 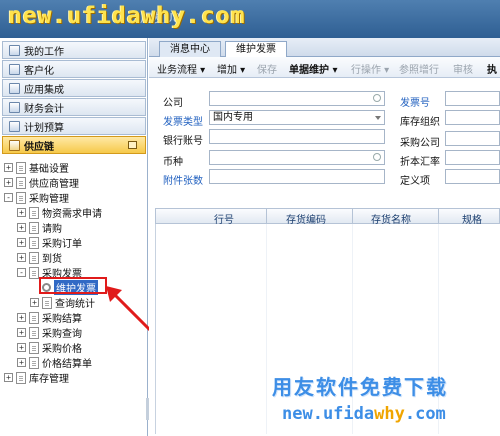 I want to click on grid-header: 行号 存货编码 存货名称 规格, so click(x=327, y=217).